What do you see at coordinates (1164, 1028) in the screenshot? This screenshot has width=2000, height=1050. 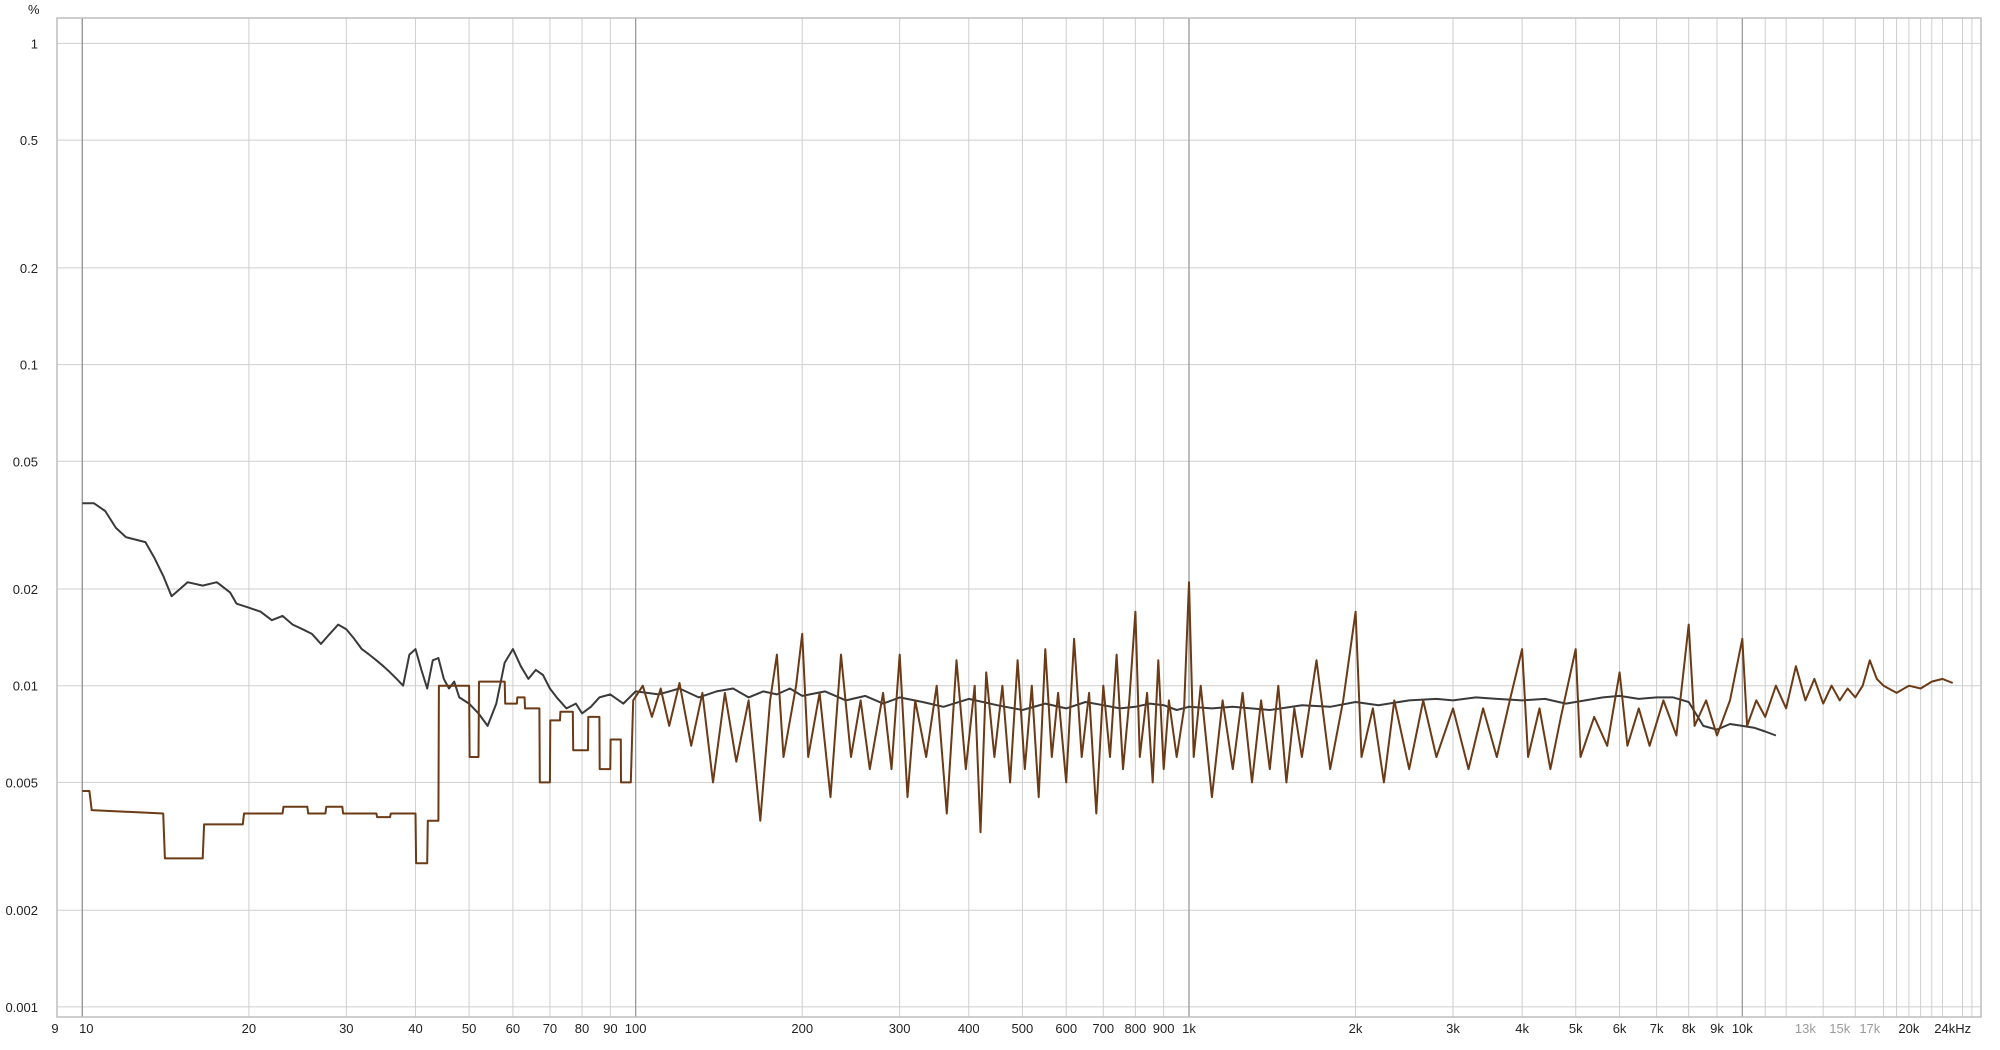 I see `x-tick-label: 900` at bounding box center [1164, 1028].